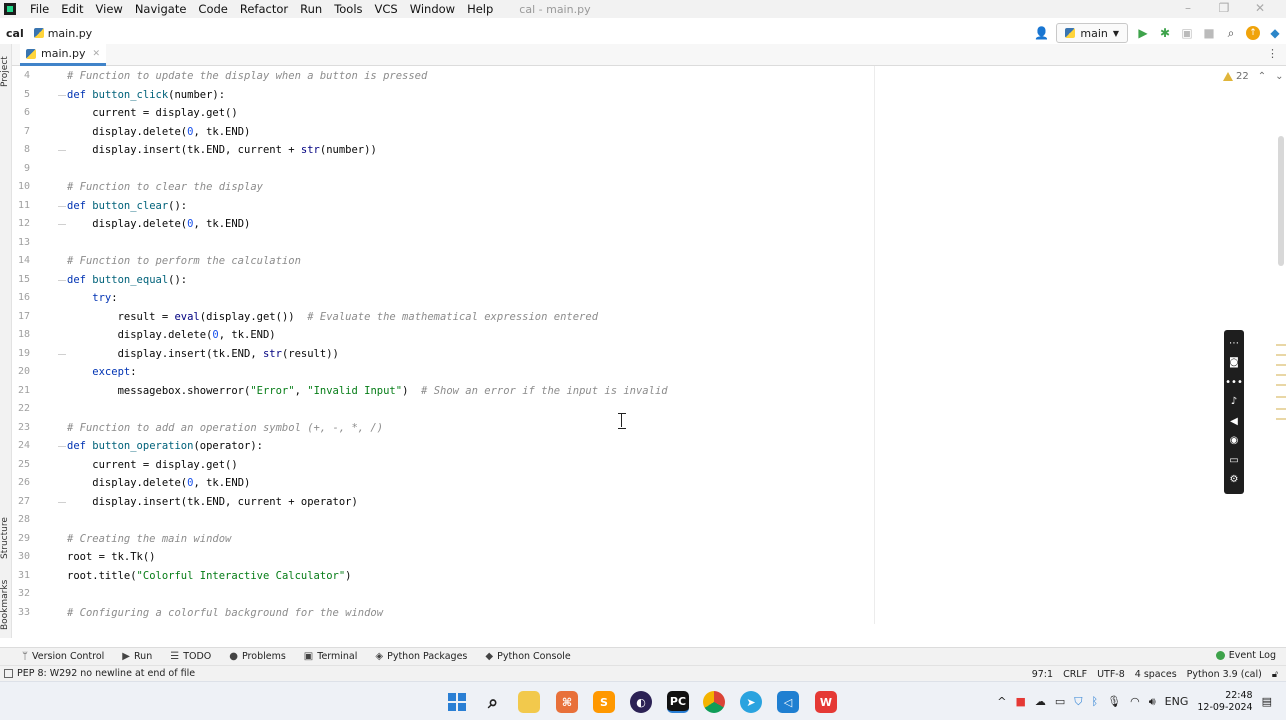 The width and height of the screenshot is (1286, 720). Describe the element at coordinates (6, 72) in the screenshot. I see `project-tool-window-tab: Project` at that location.